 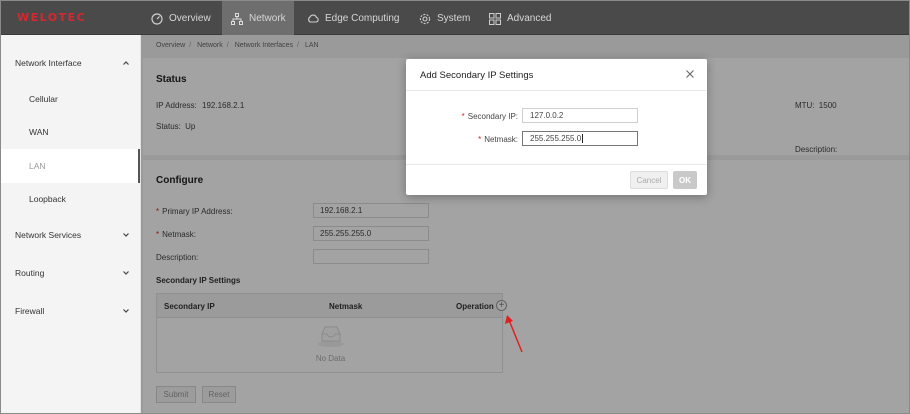 What do you see at coordinates (477, 75) in the screenshot?
I see `dialog-title: Add Secondary IP Settings` at bounding box center [477, 75].